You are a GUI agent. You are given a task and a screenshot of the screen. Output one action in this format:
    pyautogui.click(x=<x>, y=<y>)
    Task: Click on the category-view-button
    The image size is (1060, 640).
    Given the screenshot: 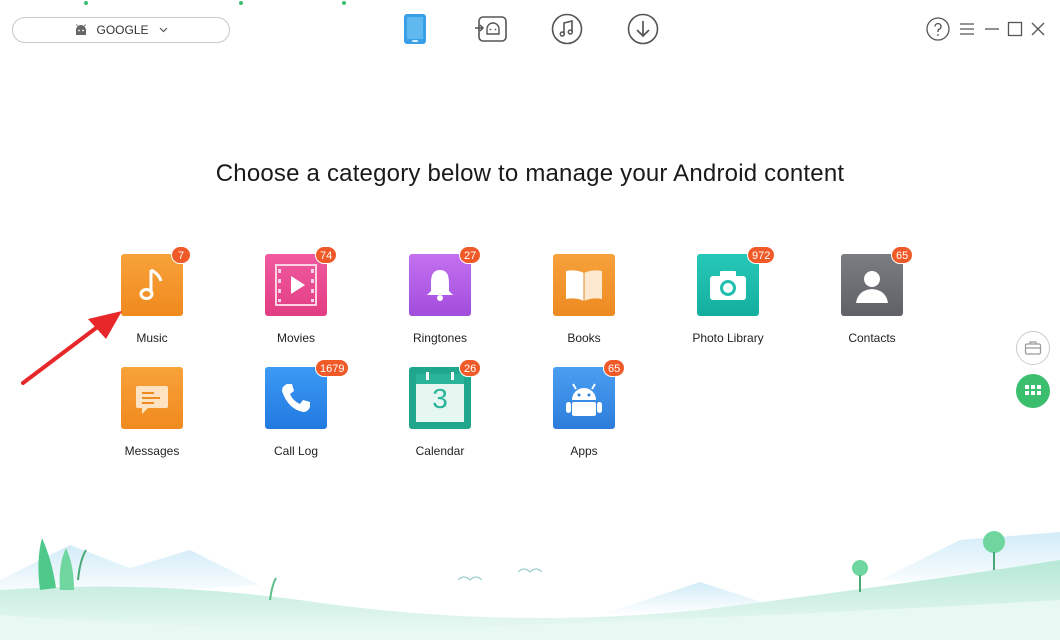 What is the action you would take?
    pyautogui.click(x=1033, y=391)
    